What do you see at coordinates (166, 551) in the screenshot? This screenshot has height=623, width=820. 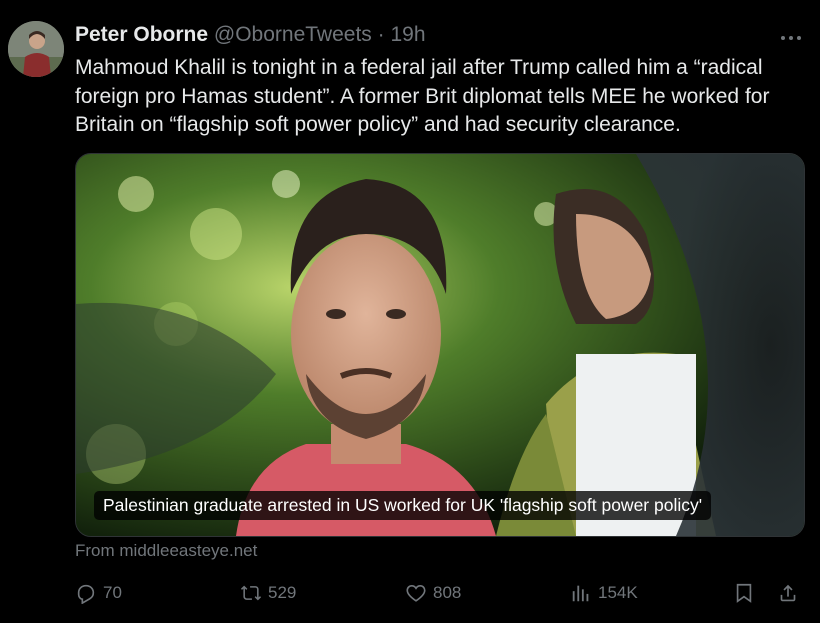 I see `link-source: From middleeasteye.net` at bounding box center [166, 551].